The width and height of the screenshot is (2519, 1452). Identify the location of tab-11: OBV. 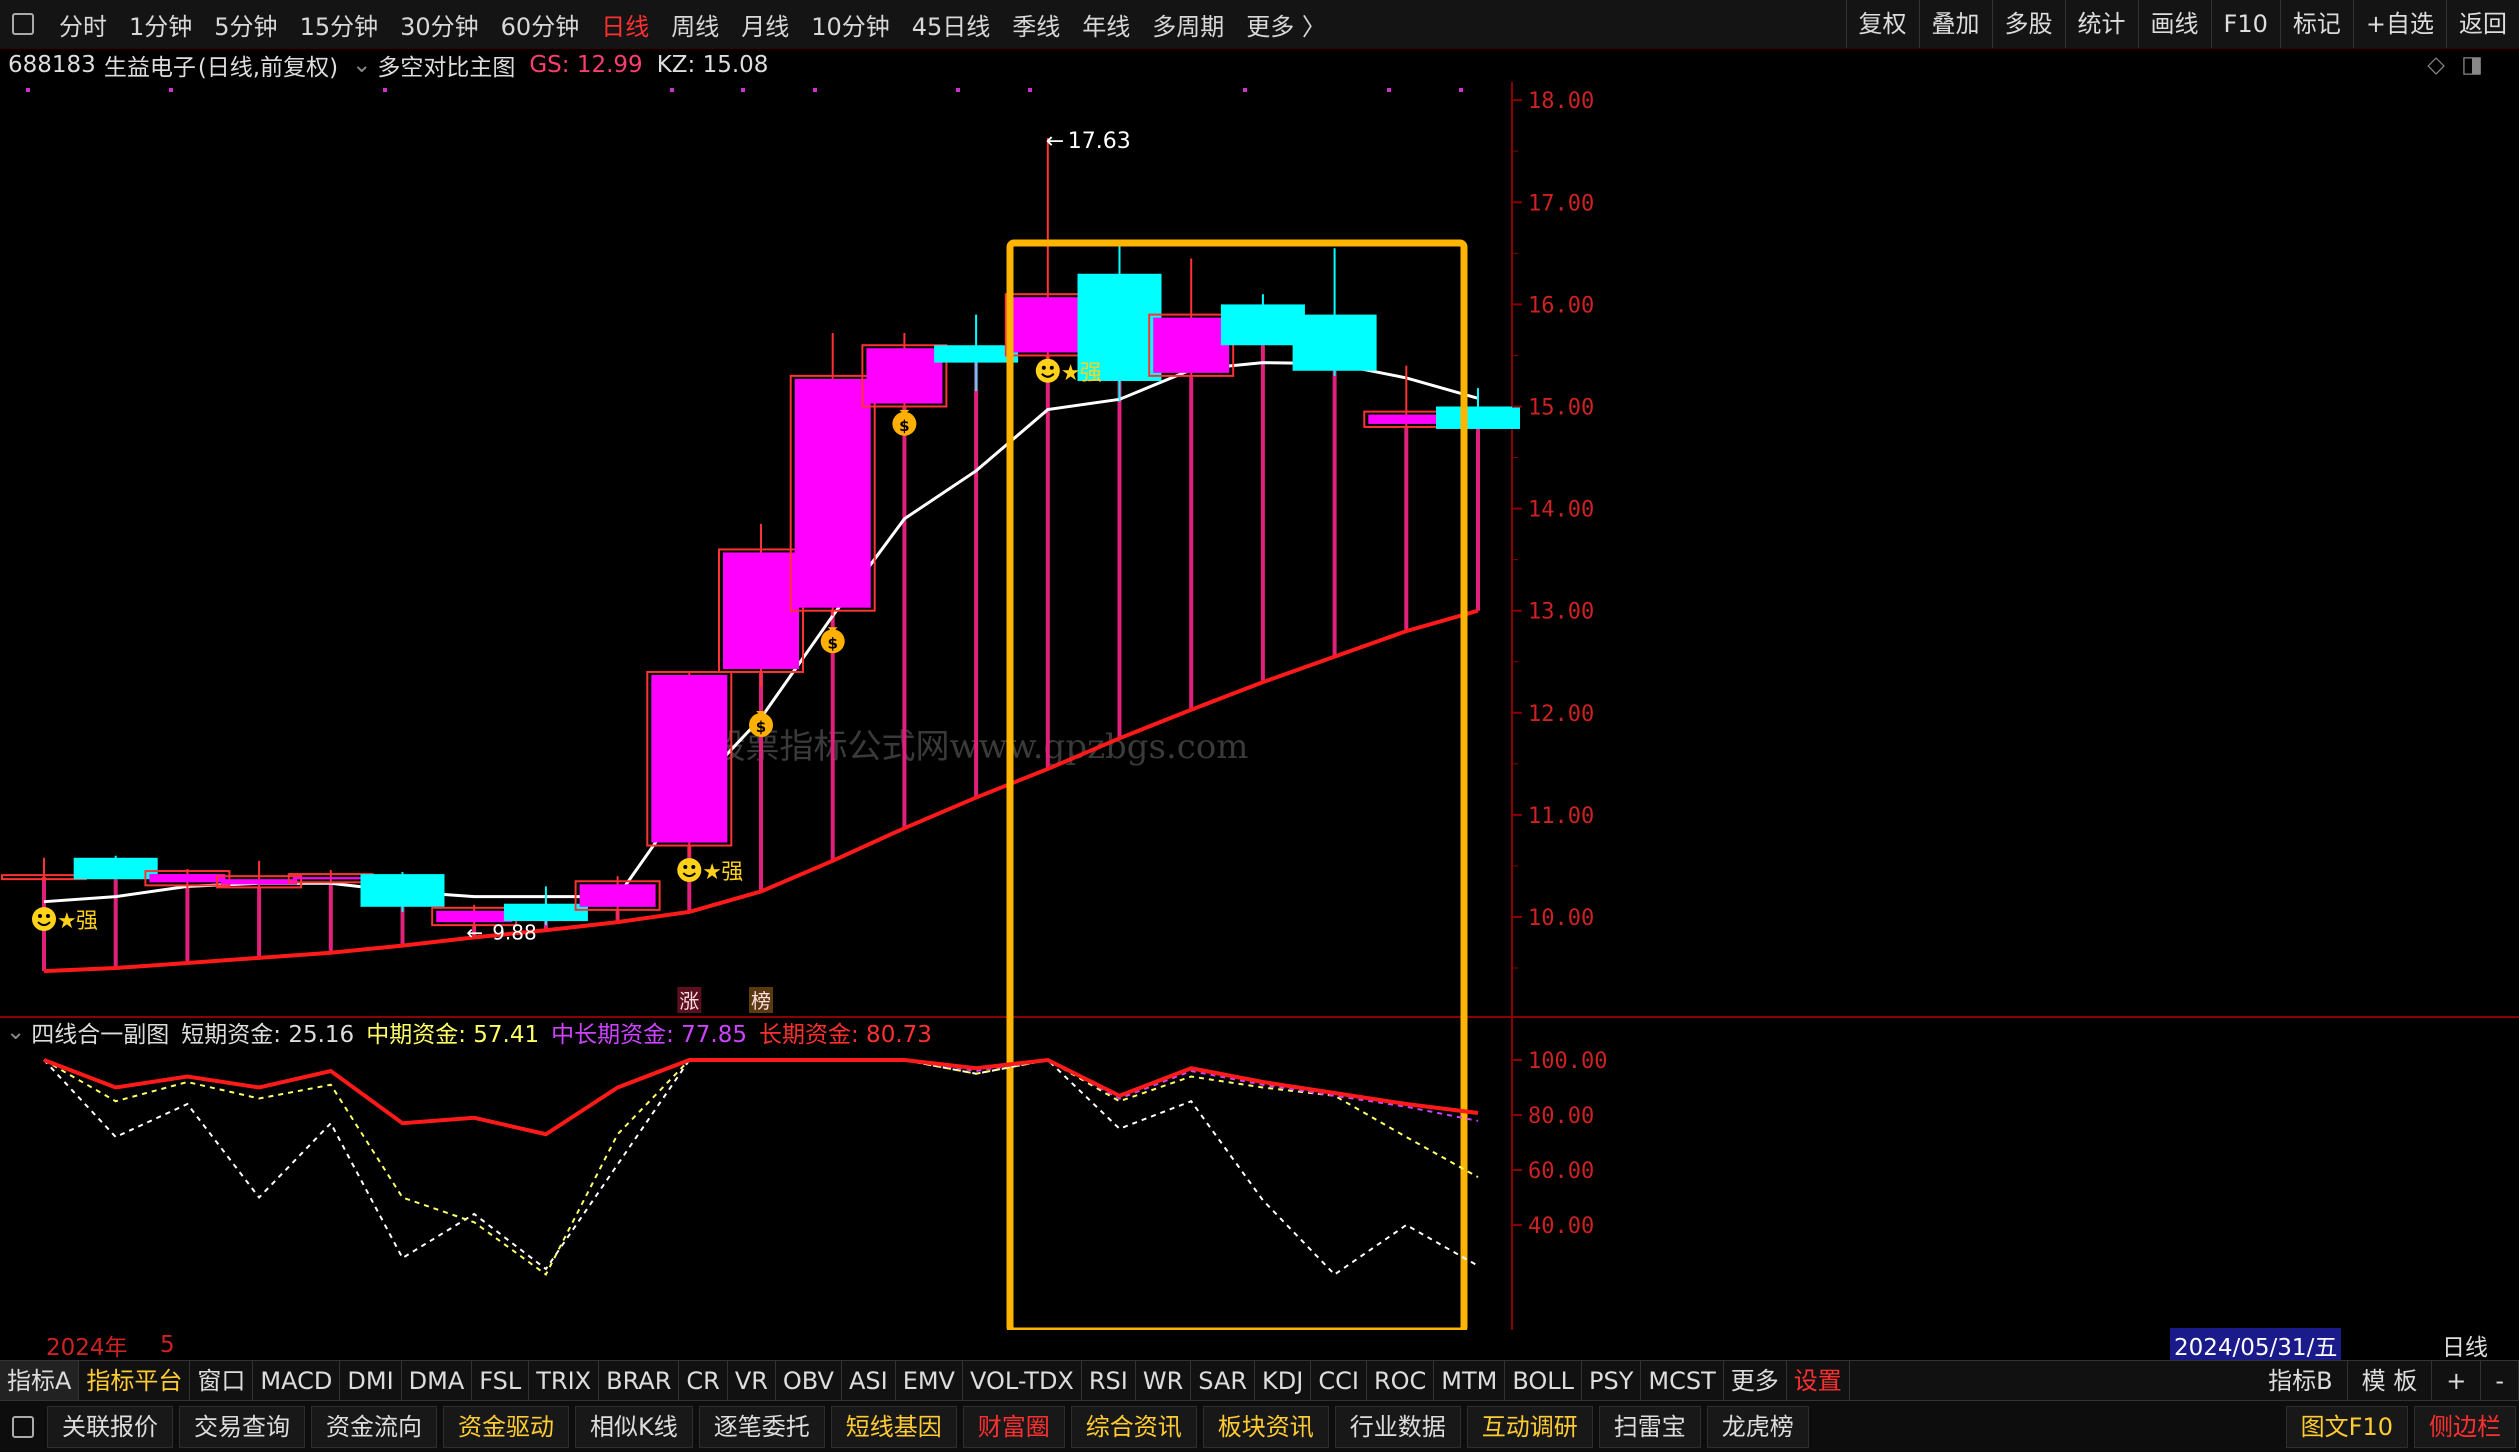
(809, 1381).